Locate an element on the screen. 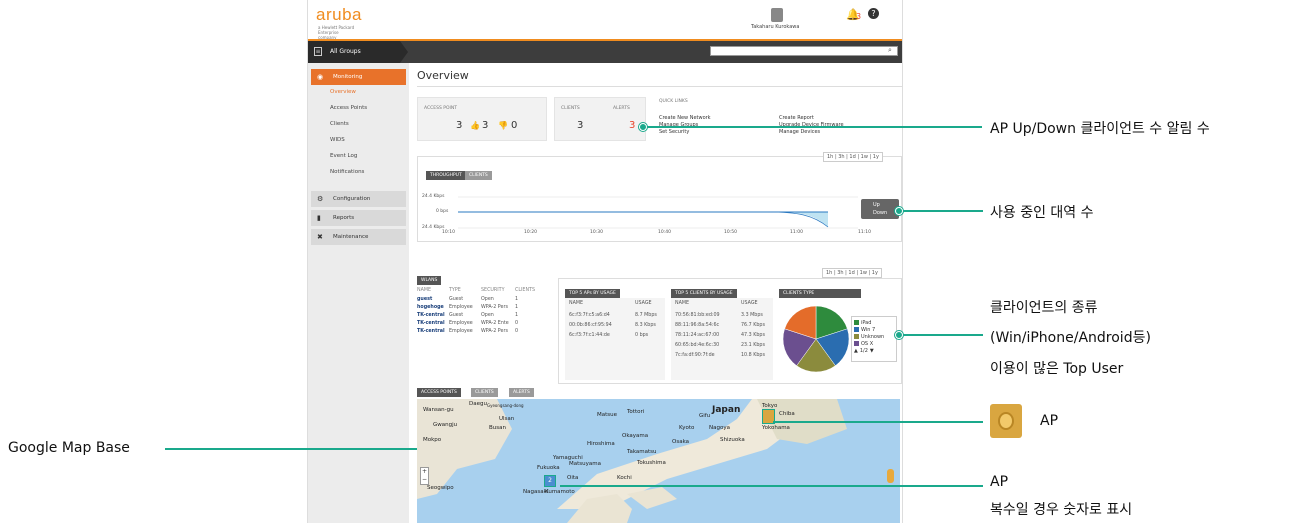 This screenshot has width=1307, height=523. wlan-security: WPA-2 Pers is located at coordinates (494, 331).